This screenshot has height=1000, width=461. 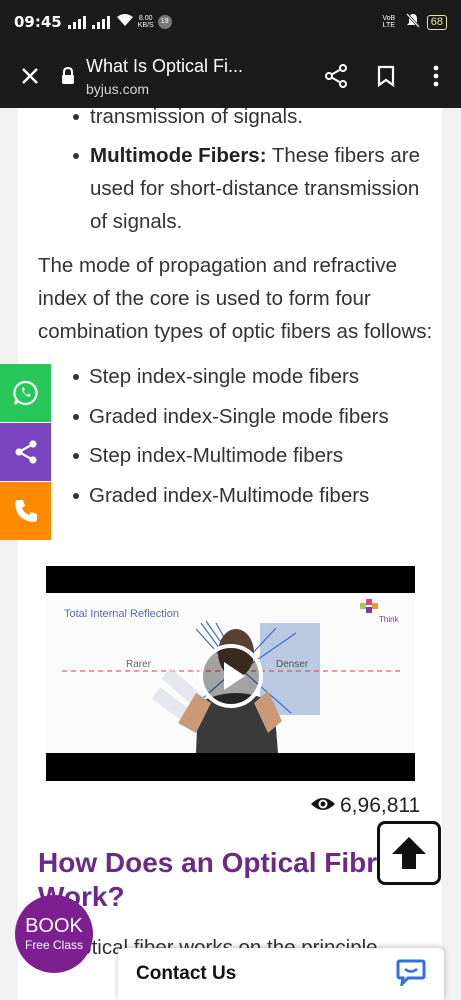 I want to click on browser-toolbar: What Is Optical Fi... byjus.com, so click(x=230, y=76).